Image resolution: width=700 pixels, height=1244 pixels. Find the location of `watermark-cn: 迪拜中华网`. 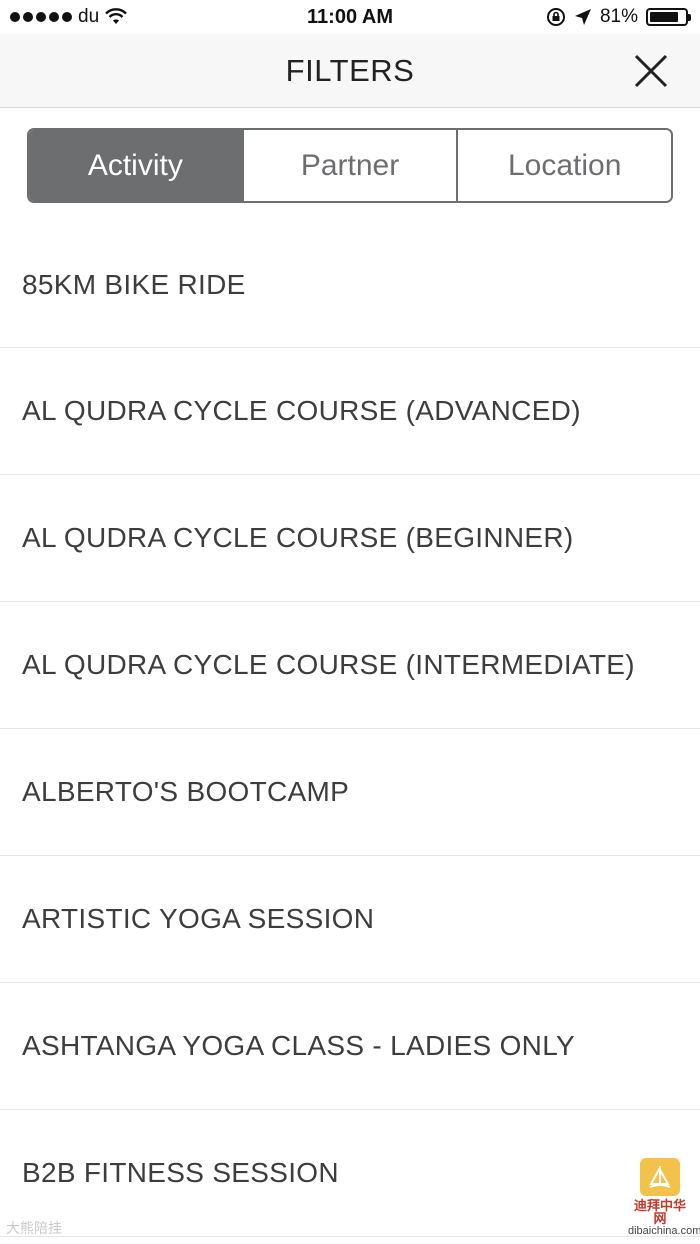

watermark-cn: 迪拜中华网 is located at coordinates (659, 1211).